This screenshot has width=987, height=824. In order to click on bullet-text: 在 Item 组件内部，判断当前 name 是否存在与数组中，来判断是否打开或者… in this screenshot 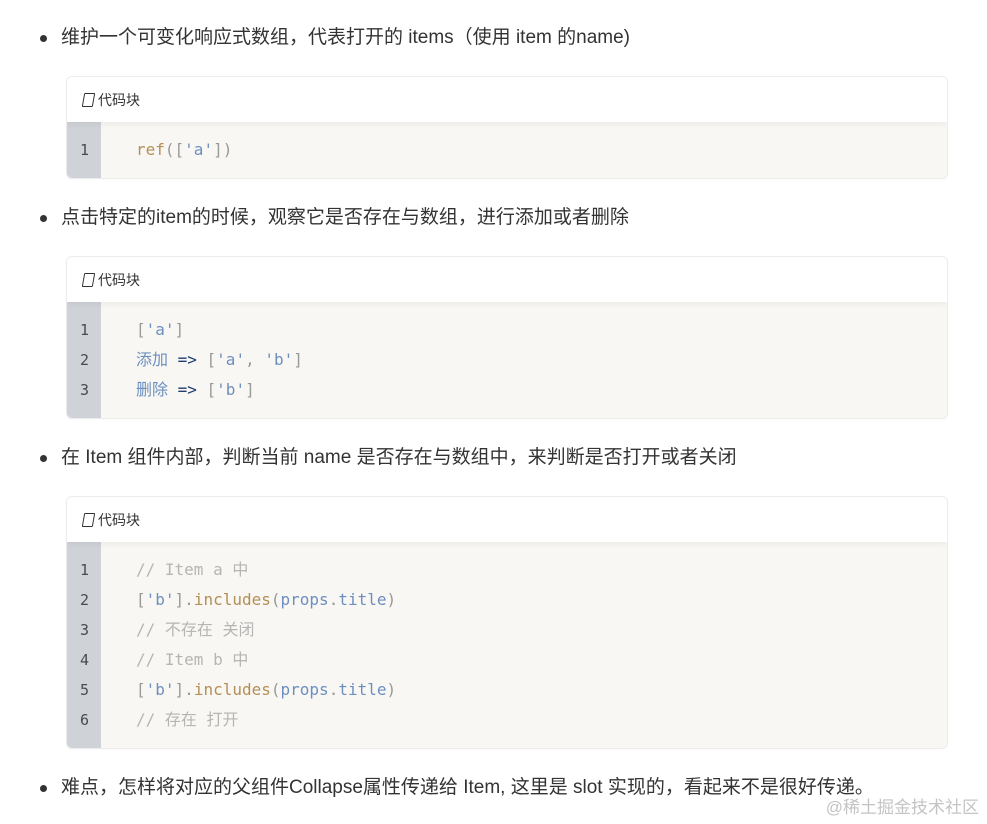, I will do `click(399, 457)`.